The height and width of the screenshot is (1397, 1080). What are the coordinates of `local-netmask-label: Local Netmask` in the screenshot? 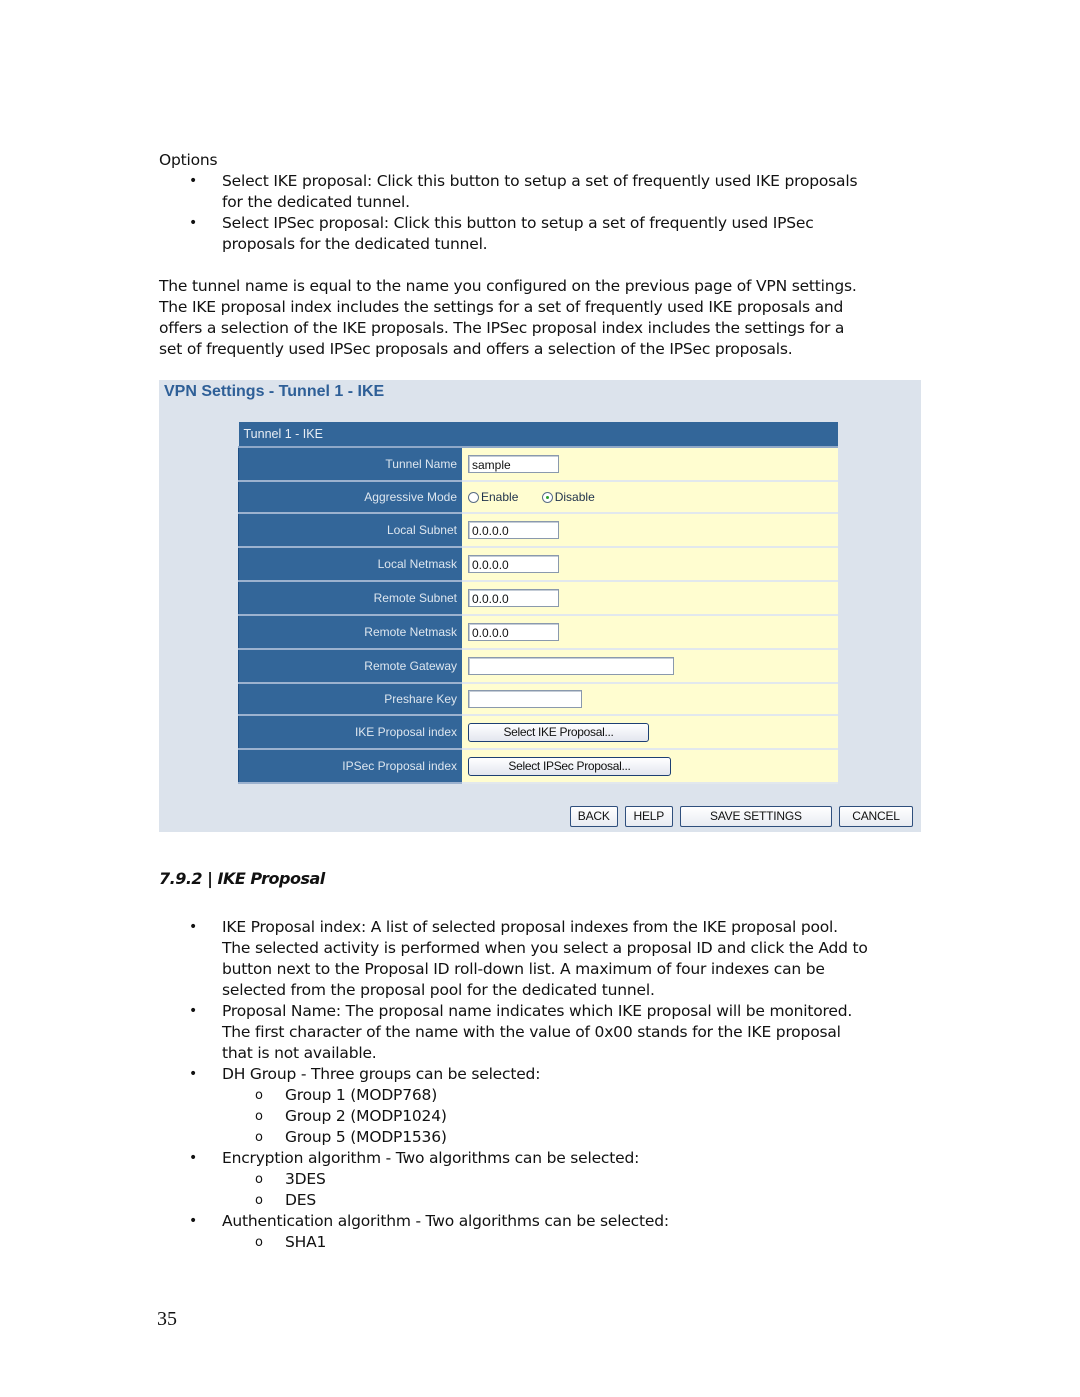 It's located at (350, 564).